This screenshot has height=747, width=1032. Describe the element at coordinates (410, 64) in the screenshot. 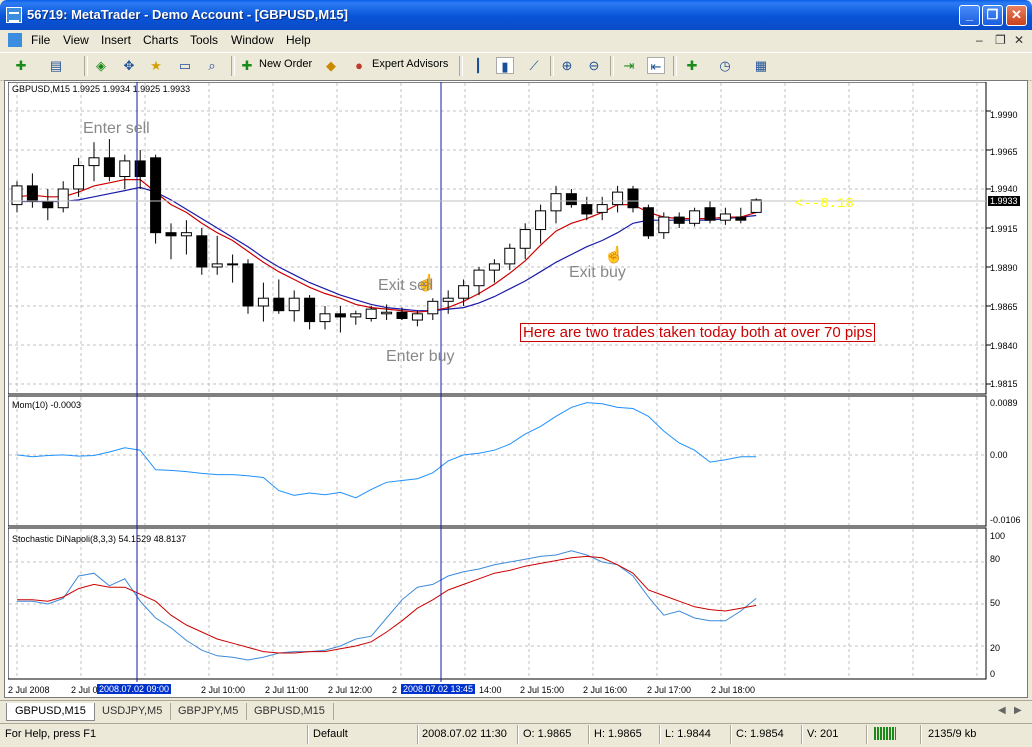

I see `expert-advisors-button: Expert Advisors` at that location.